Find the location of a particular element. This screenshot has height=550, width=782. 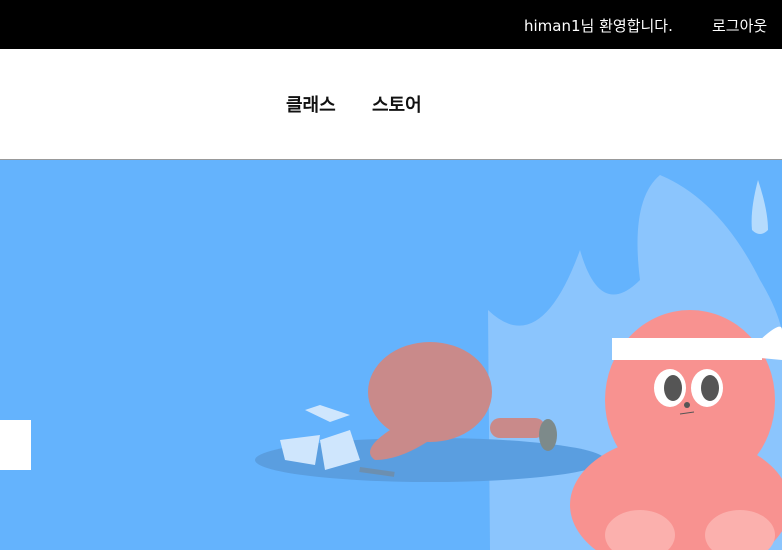

paper-sheet is located at coordinates (327, 413).